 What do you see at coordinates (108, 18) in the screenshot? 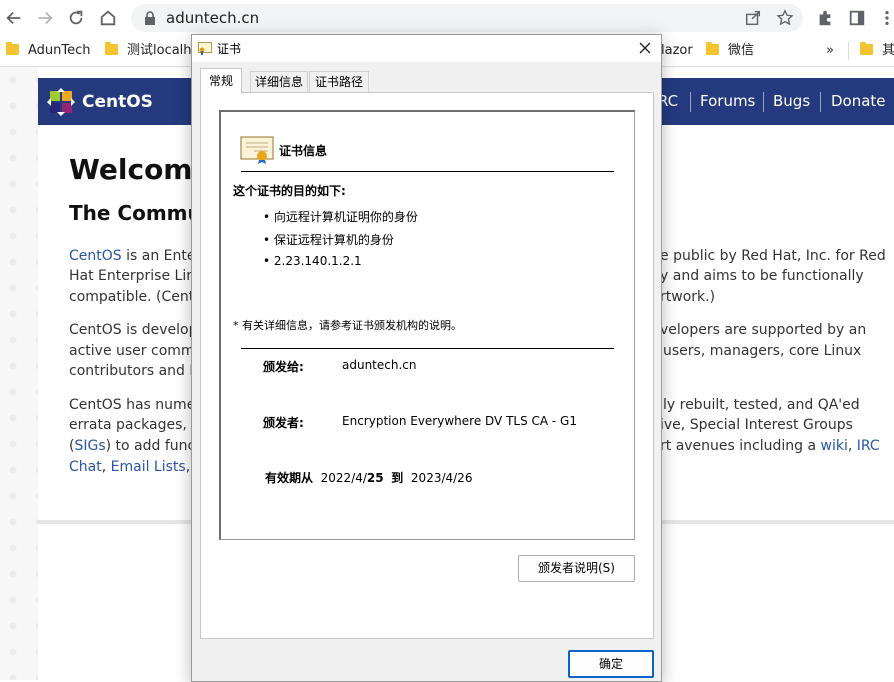
I see `home-icon` at bounding box center [108, 18].